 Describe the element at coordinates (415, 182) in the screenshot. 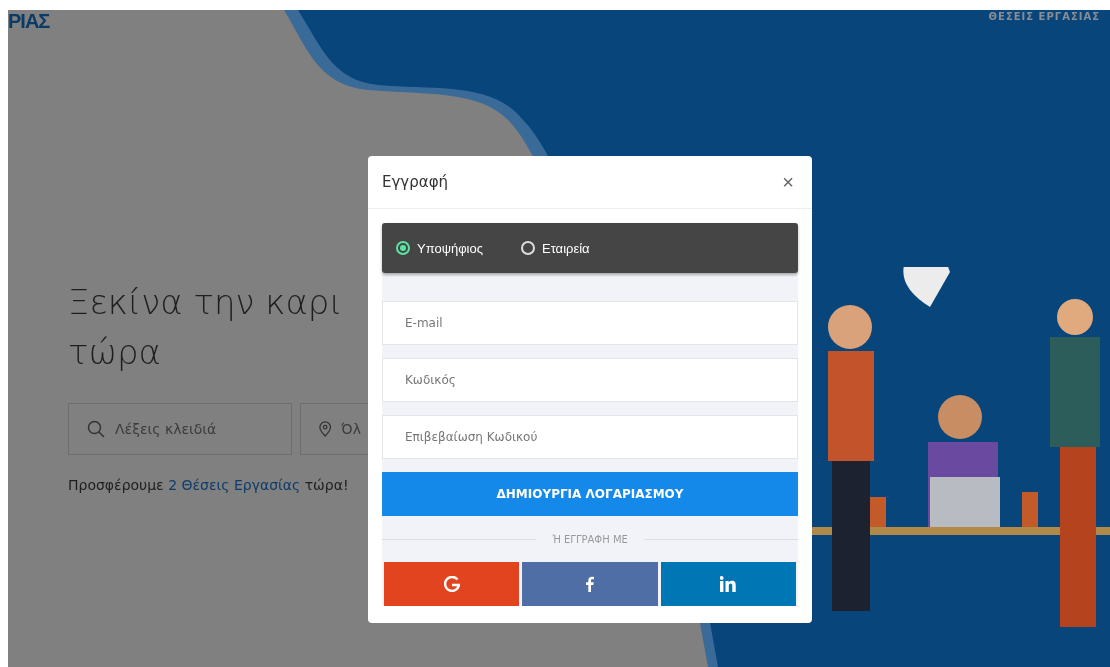

I see `dialog-title: Εγγραφή` at that location.